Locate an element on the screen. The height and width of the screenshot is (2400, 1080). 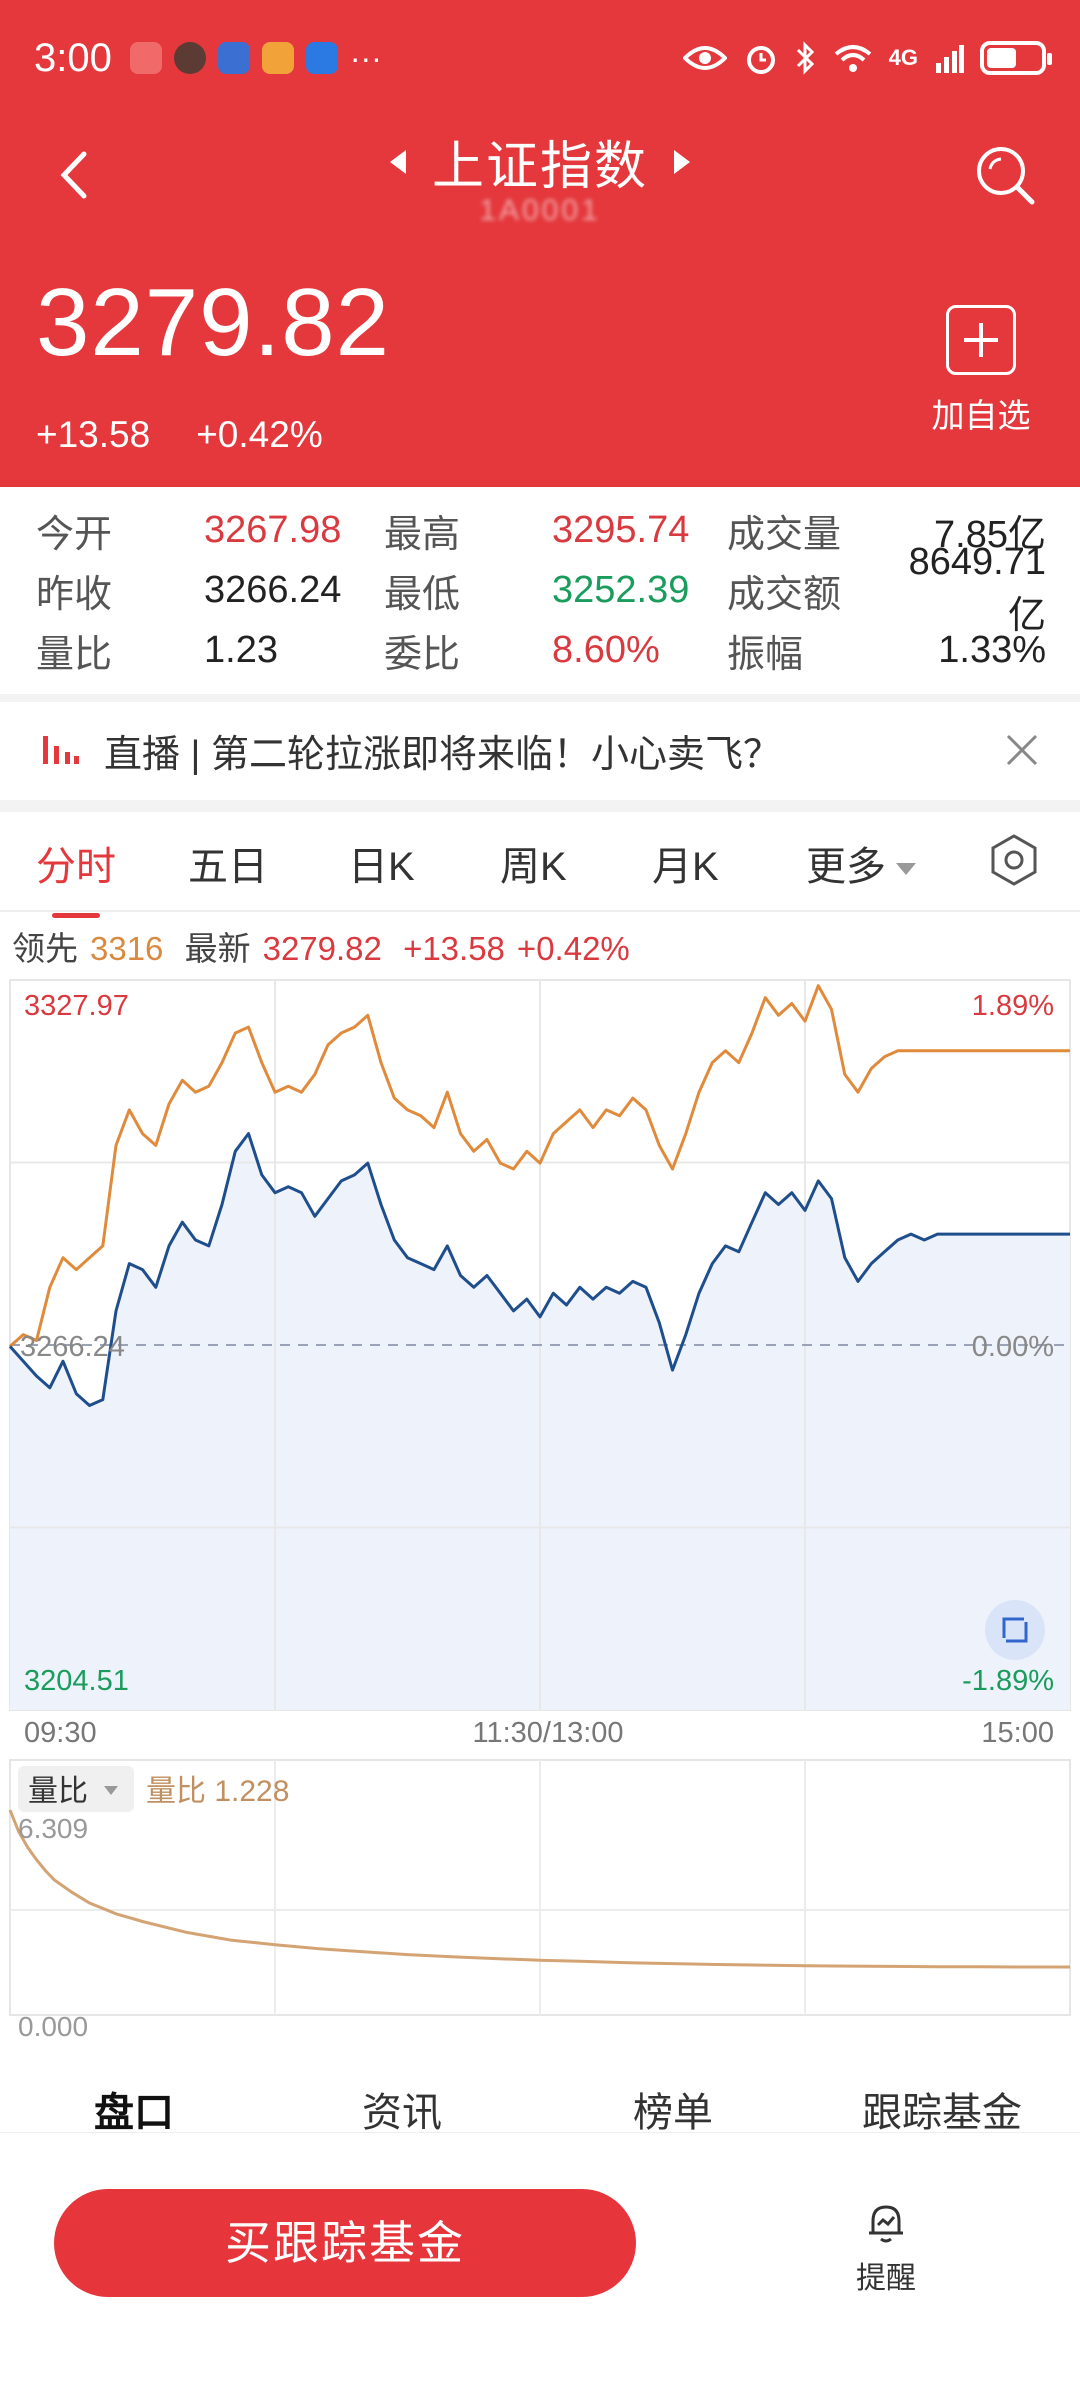
quote-label: 最低 is located at coordinates (422, 594).